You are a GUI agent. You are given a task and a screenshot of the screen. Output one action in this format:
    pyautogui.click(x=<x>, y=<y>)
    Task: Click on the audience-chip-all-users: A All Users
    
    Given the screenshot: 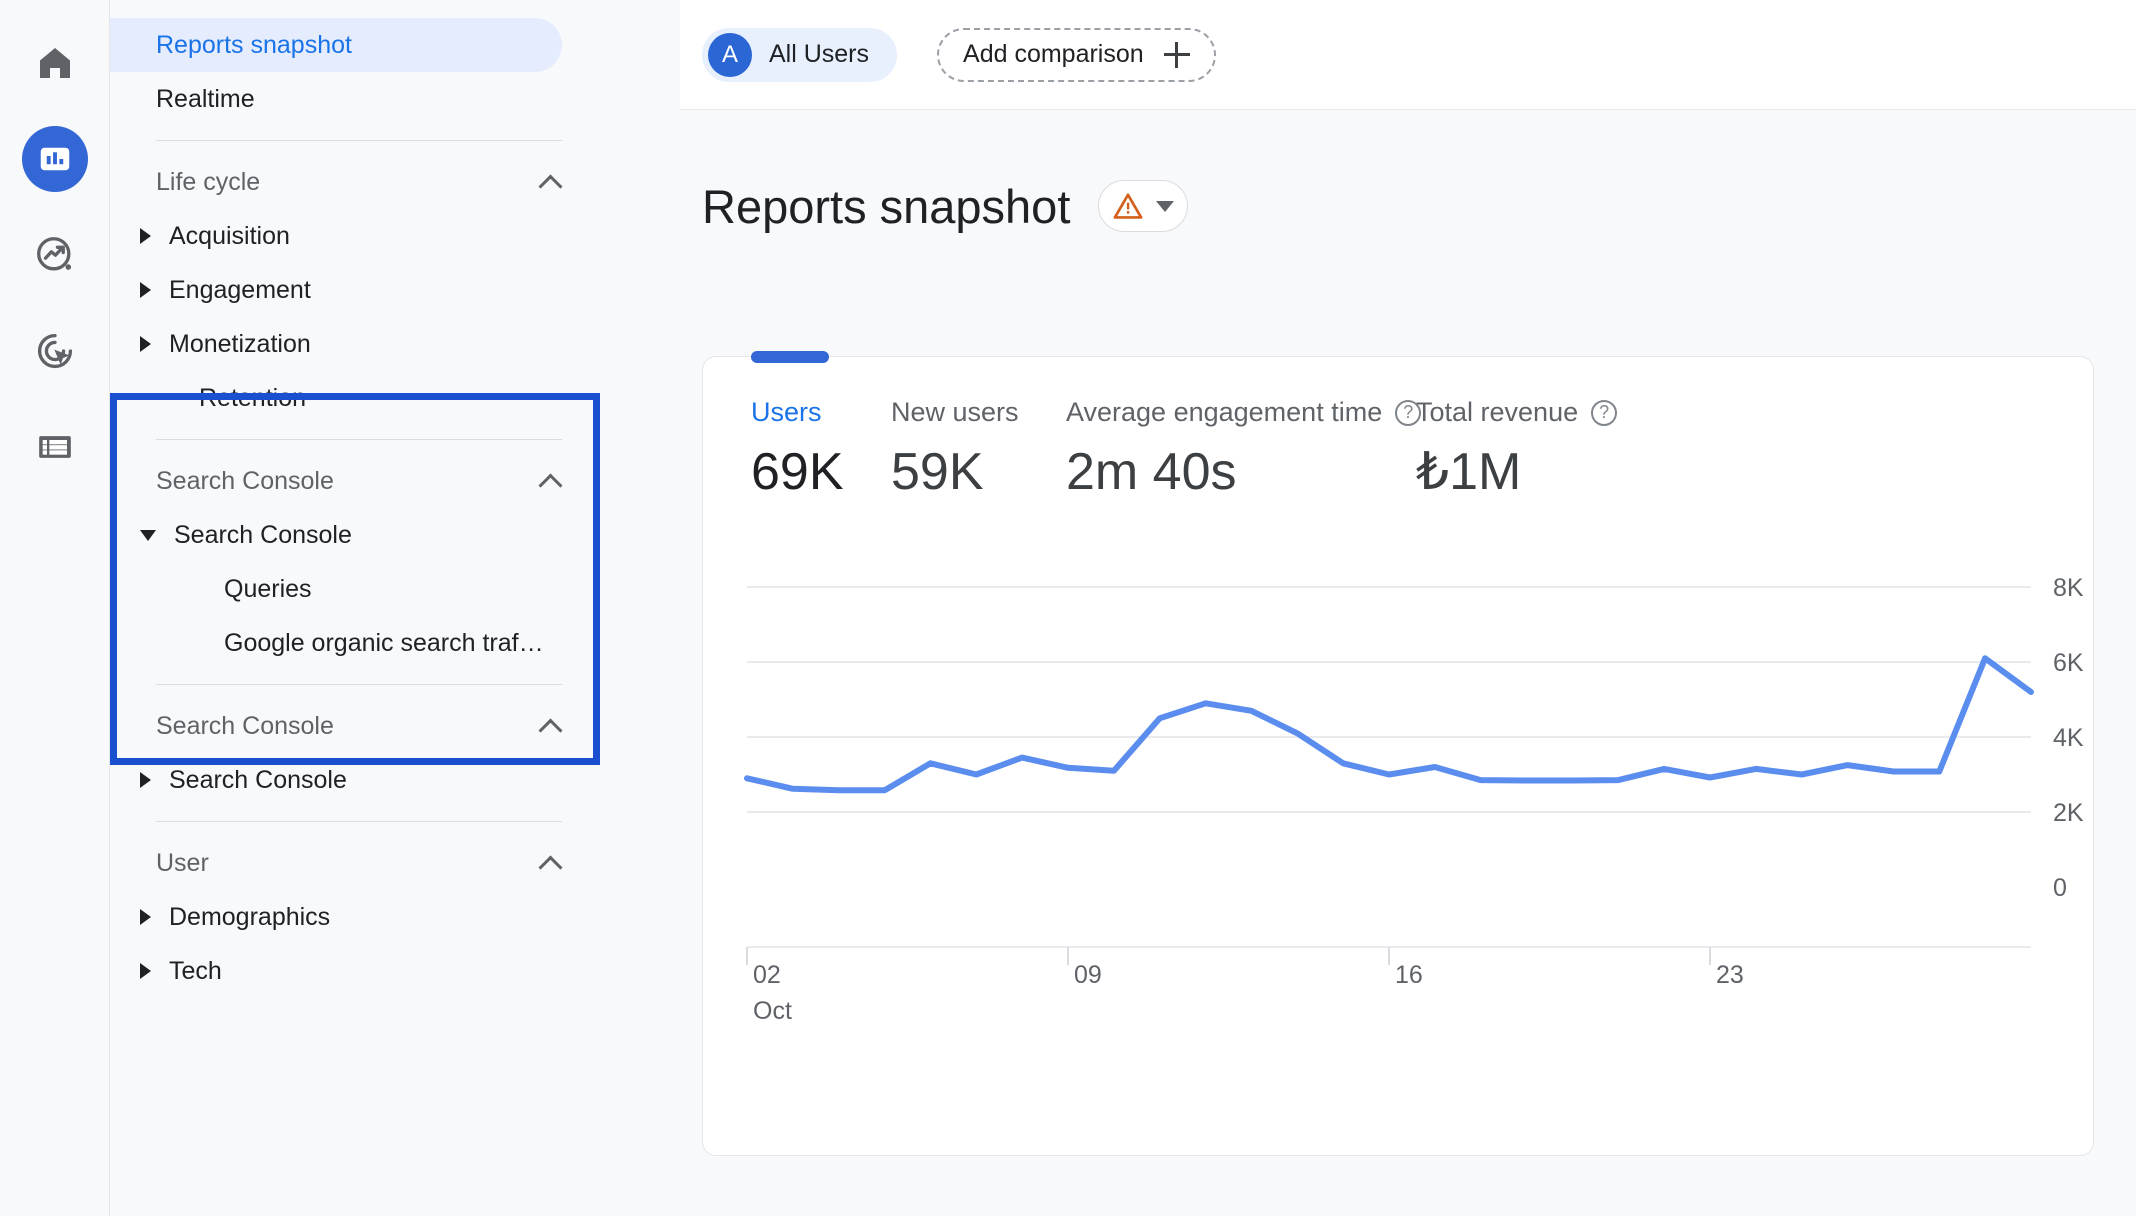 What is the action you would take?
    pyautogui.click(x=800, y=54)
    